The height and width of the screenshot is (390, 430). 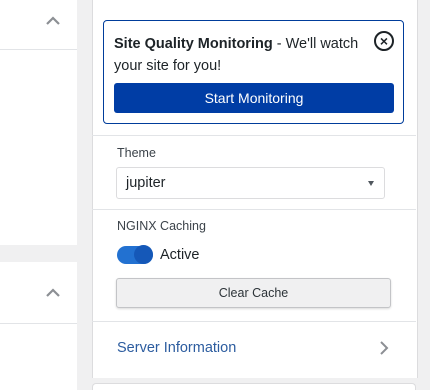 I want to click on start-monitoring-button: Start Monitoring, so click(x=254, y=98).